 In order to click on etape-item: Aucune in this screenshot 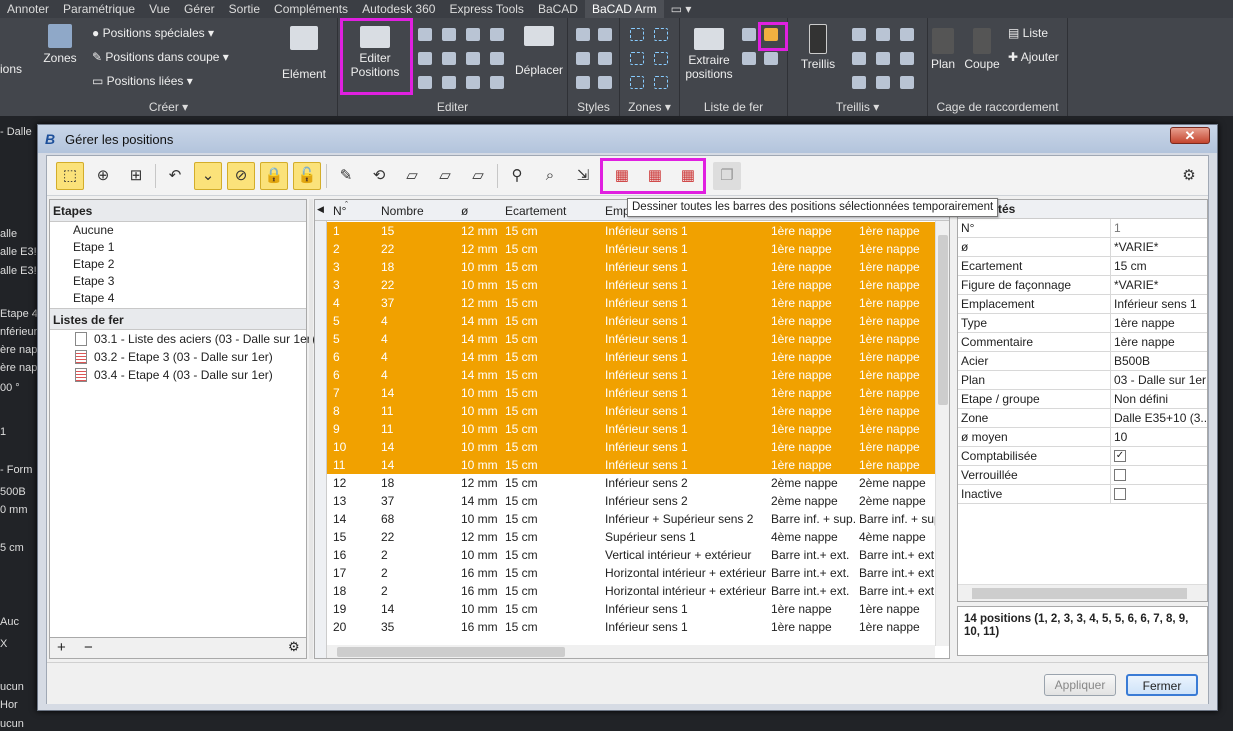, I will do `click(178, 230)`.